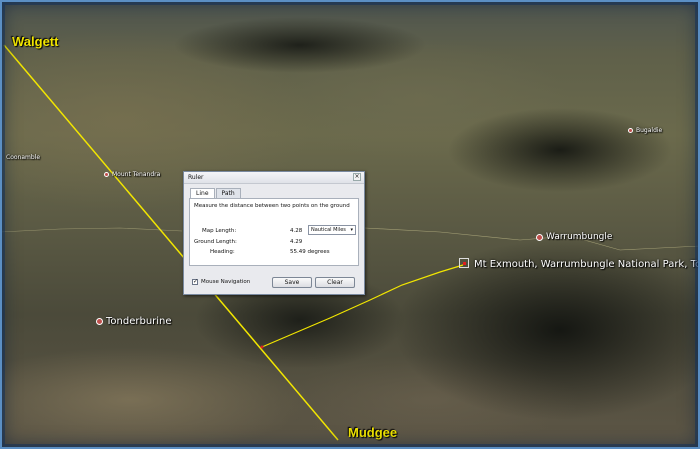 The image size is (700, 449). What do you see at coordinates (579, 237) in the screenshot?
I see `place-label: Warrumbungle` at bounding box center [579, 237].